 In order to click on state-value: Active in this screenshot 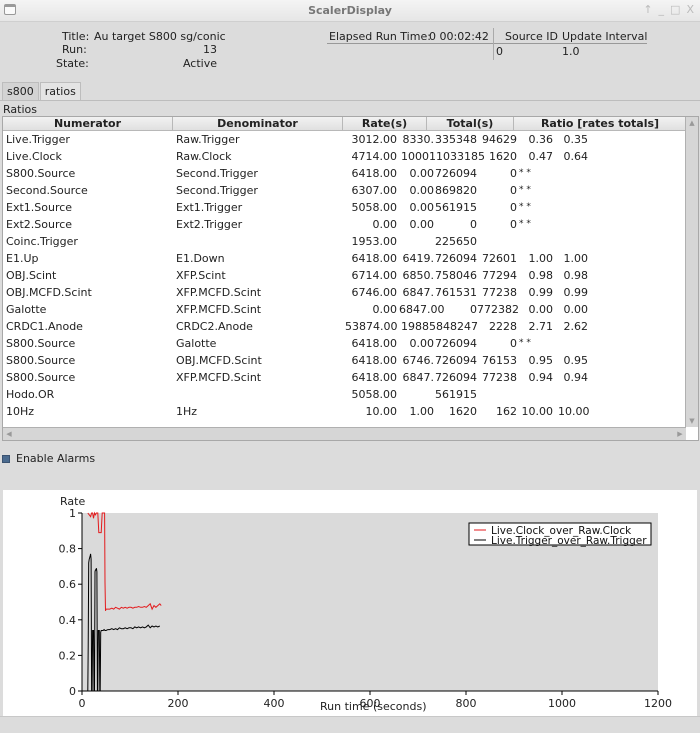, I will do `click(199, 63)`.